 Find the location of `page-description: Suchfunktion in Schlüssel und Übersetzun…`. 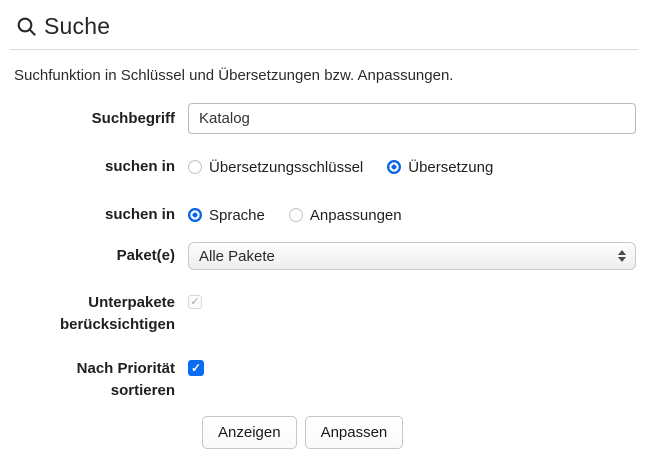

page-description: Suchfunktion in Schlüssel und Übersetzun… is located at coordinates (234, 75).